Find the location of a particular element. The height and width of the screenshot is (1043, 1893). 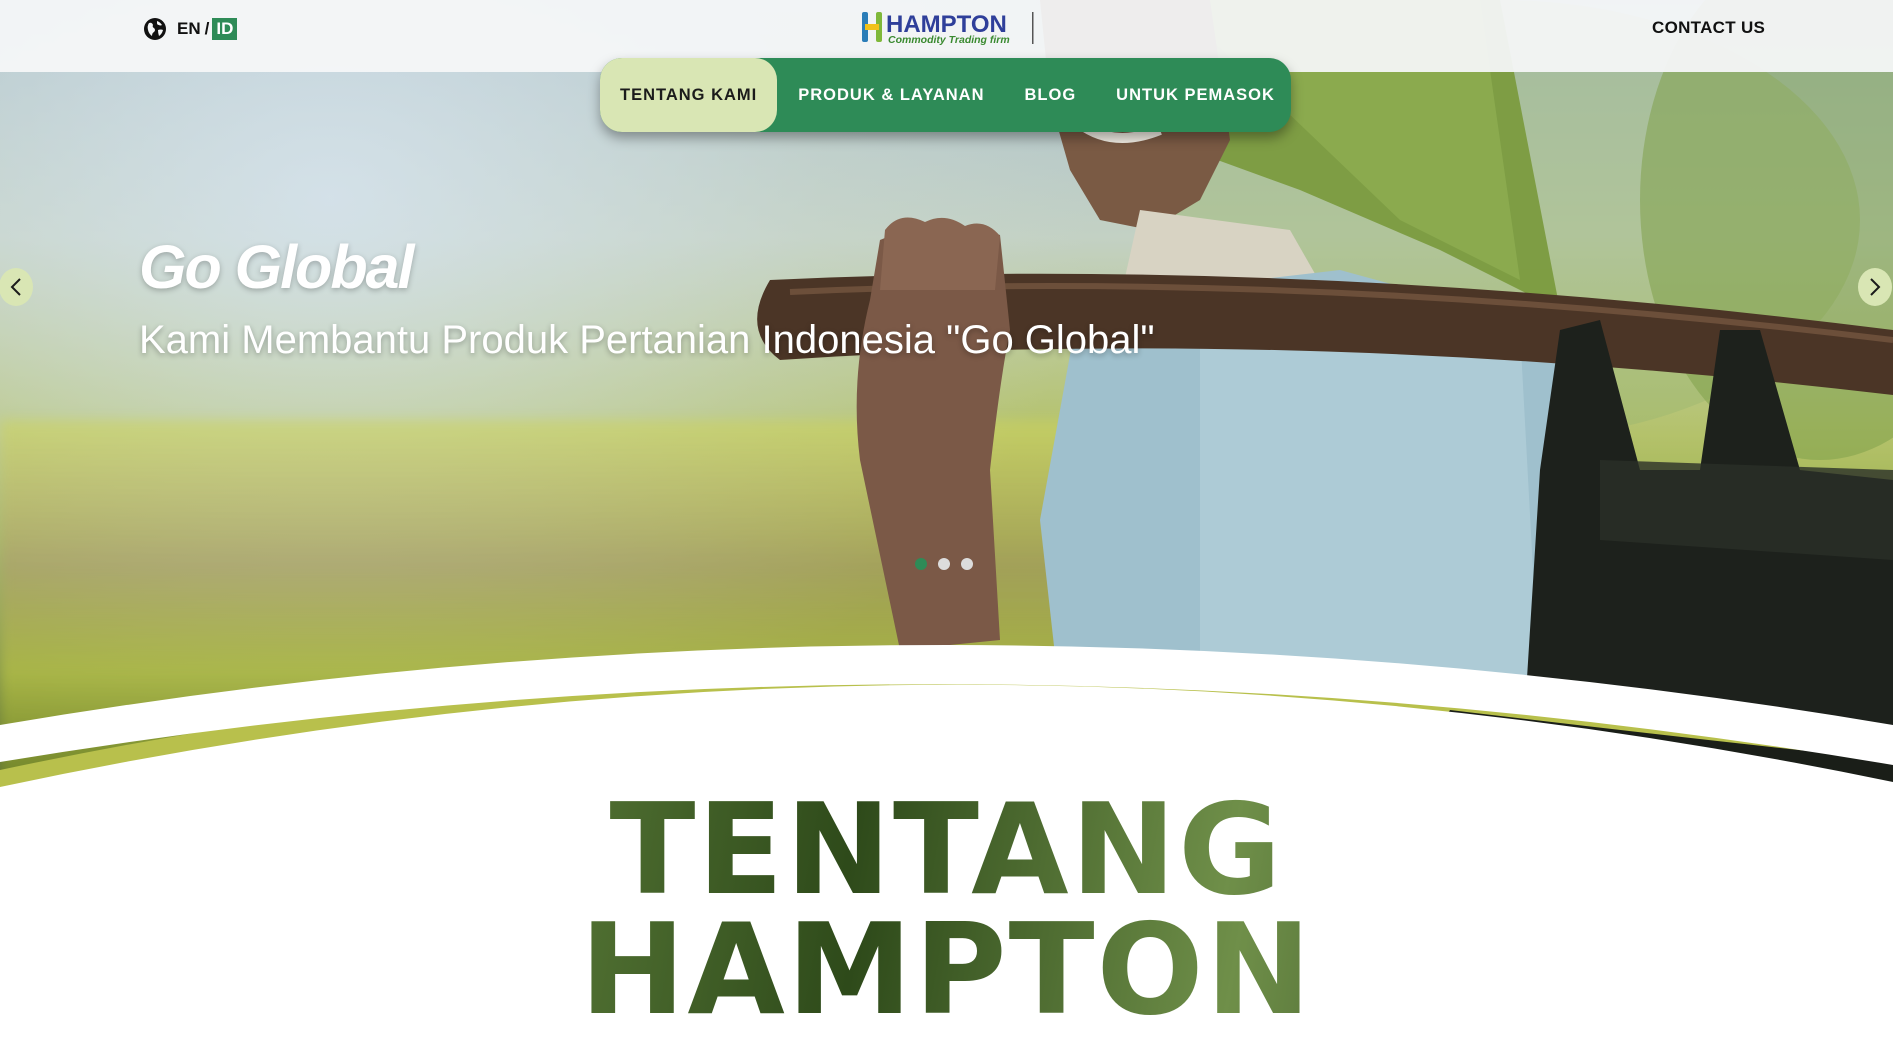

contact-us-link: CONTACT US is located at coordinates (1708, 28).